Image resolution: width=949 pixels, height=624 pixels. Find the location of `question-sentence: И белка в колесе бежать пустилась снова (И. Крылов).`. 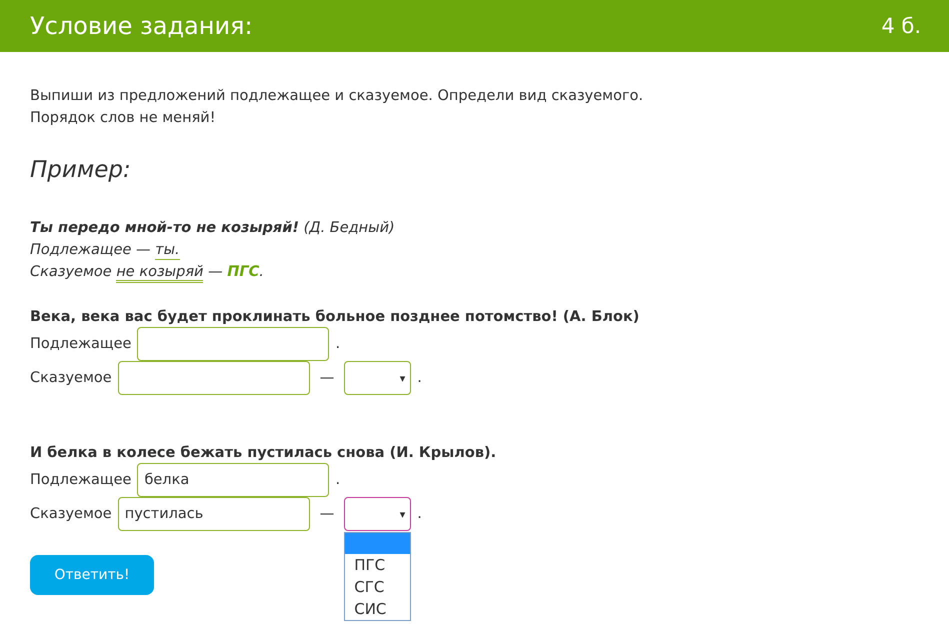

question-sentence: И белка в колесе бежать пустилась снова (И. Крылов). is located at coordinates (263, 453).